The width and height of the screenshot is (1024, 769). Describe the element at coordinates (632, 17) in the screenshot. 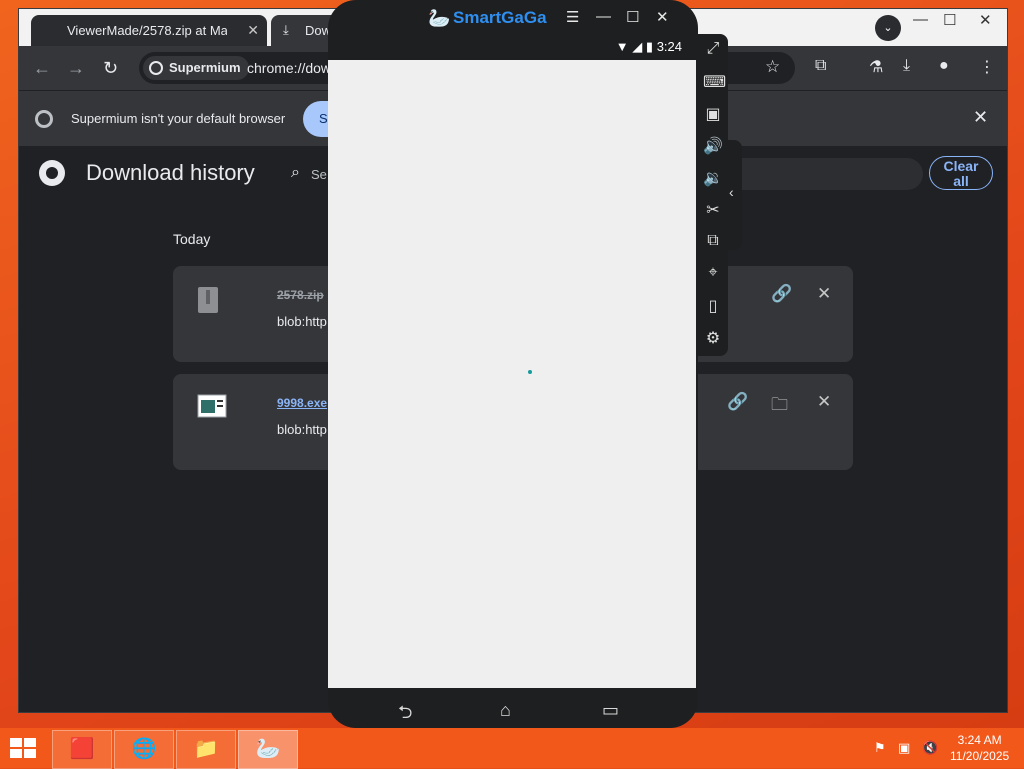

I see `emulator-maximize-button: ☐` at that location.